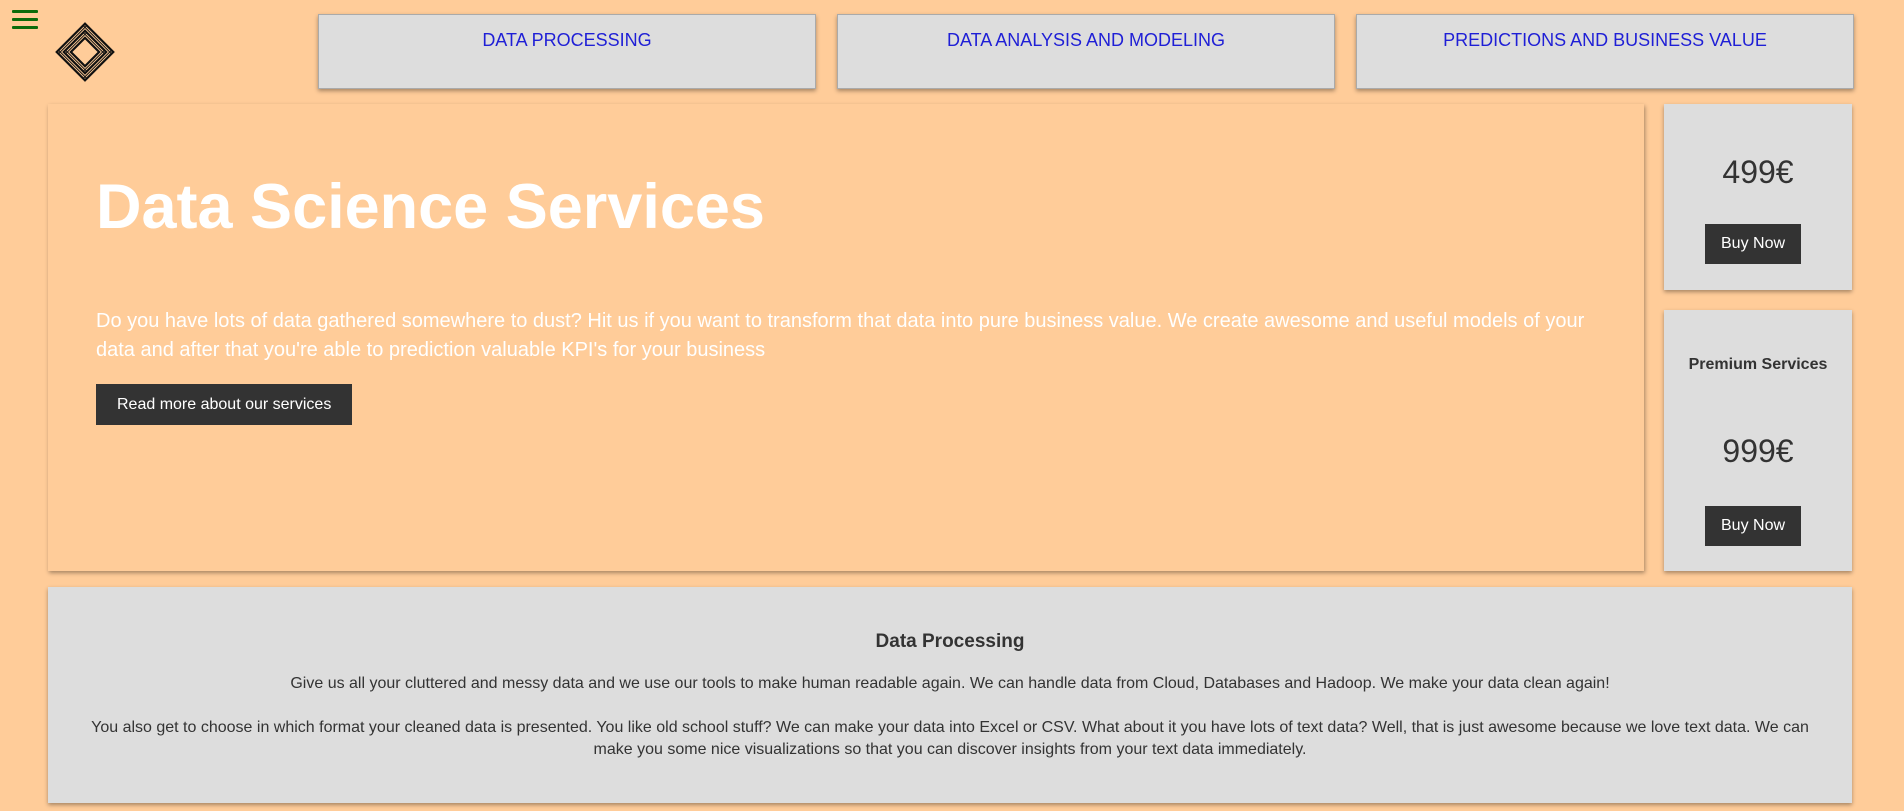  Describe the element at coordinates (25, 21) in the screenshot. I see `hamburger-menu-icon` at that location.